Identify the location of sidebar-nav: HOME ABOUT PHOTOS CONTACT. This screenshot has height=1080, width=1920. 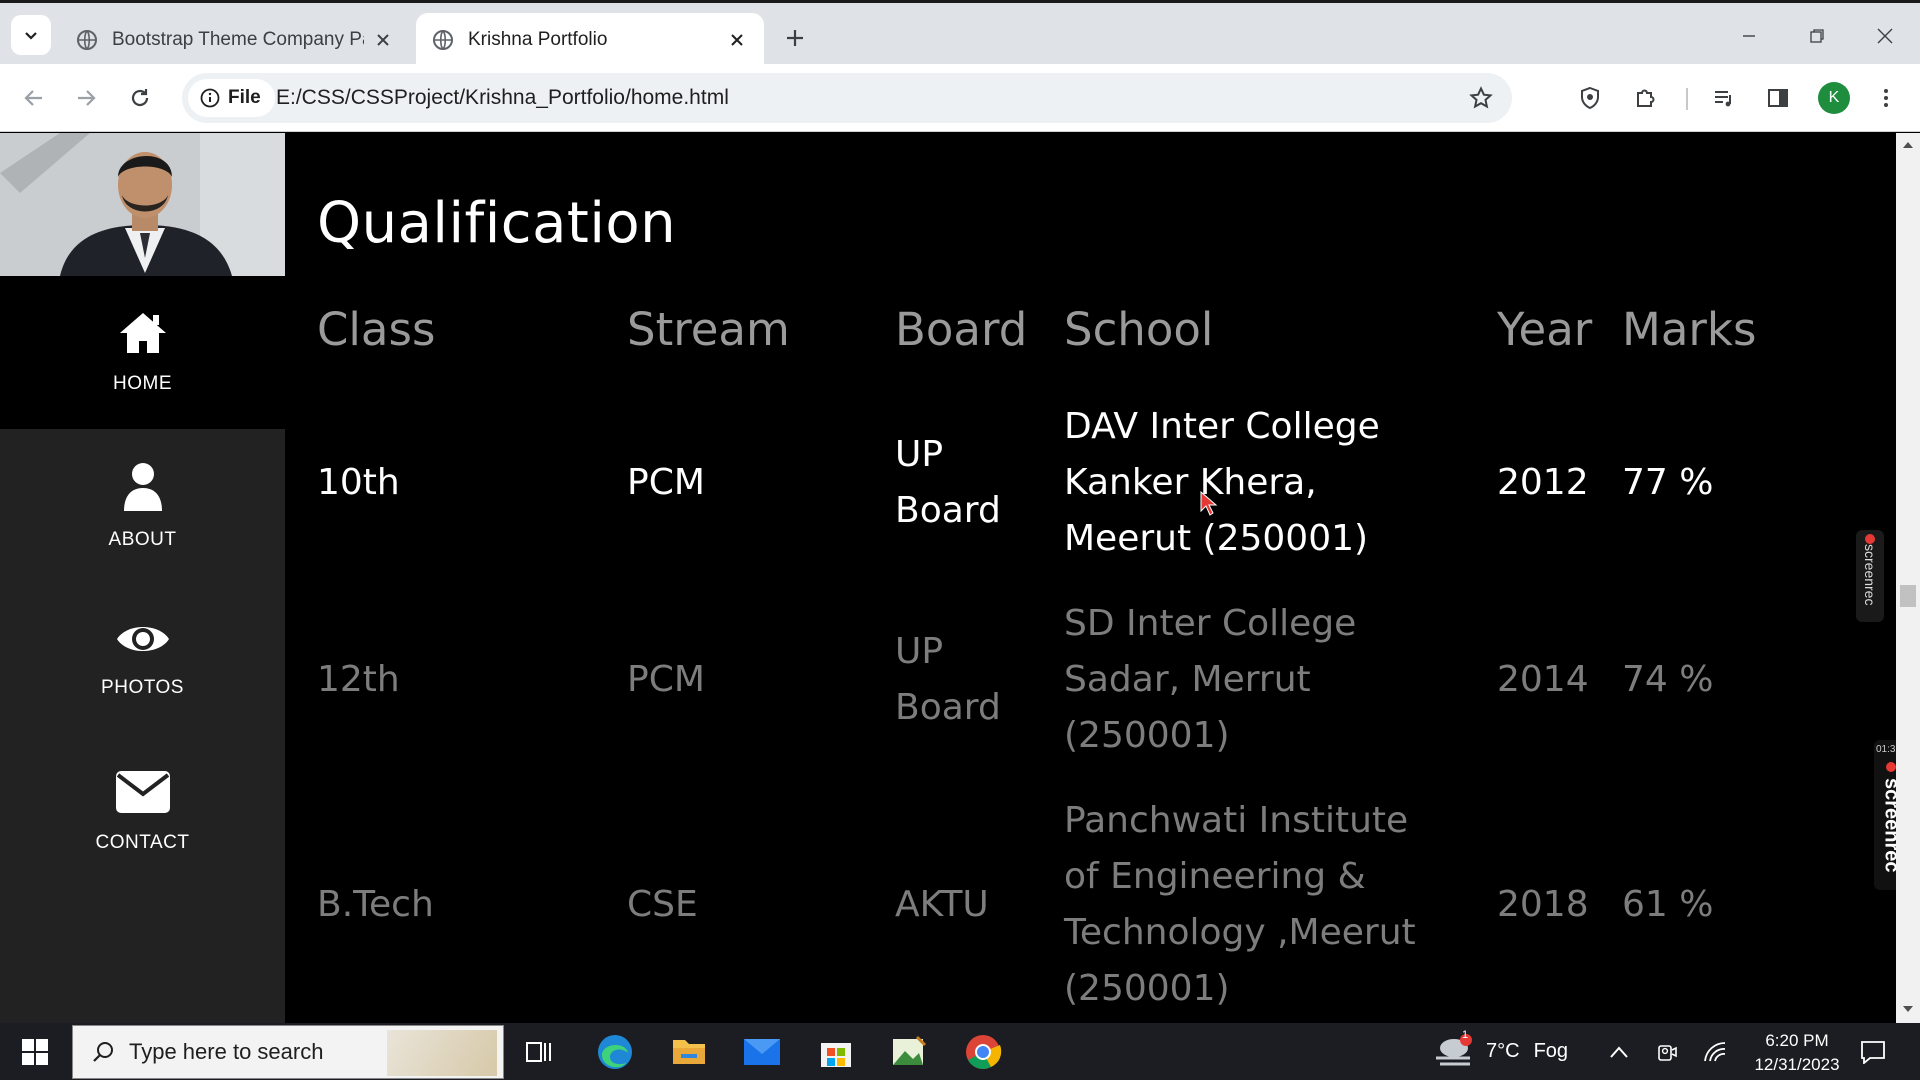
(142, 578).